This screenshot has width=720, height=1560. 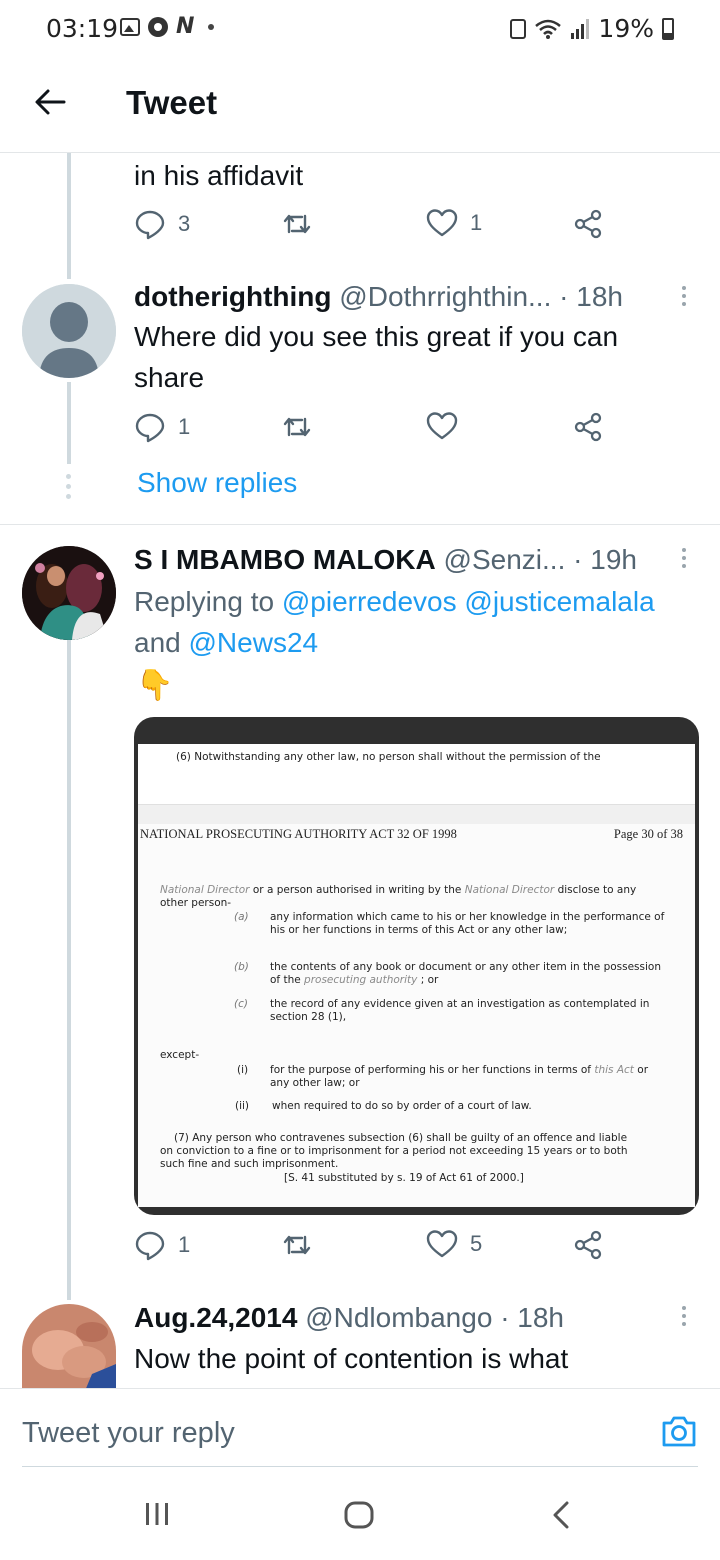 What do you see at coordinates (233, 296) in the screenshot?
I see `display-name: dotherighthing` at bounding box center [233, 296].